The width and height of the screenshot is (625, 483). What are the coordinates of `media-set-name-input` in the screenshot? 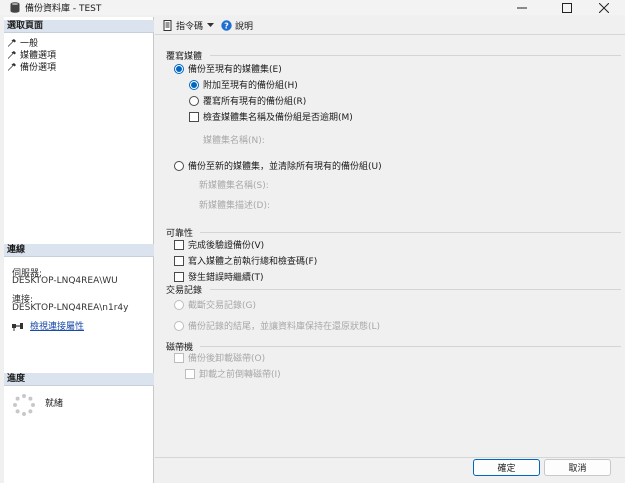 It's located at (508, 138).